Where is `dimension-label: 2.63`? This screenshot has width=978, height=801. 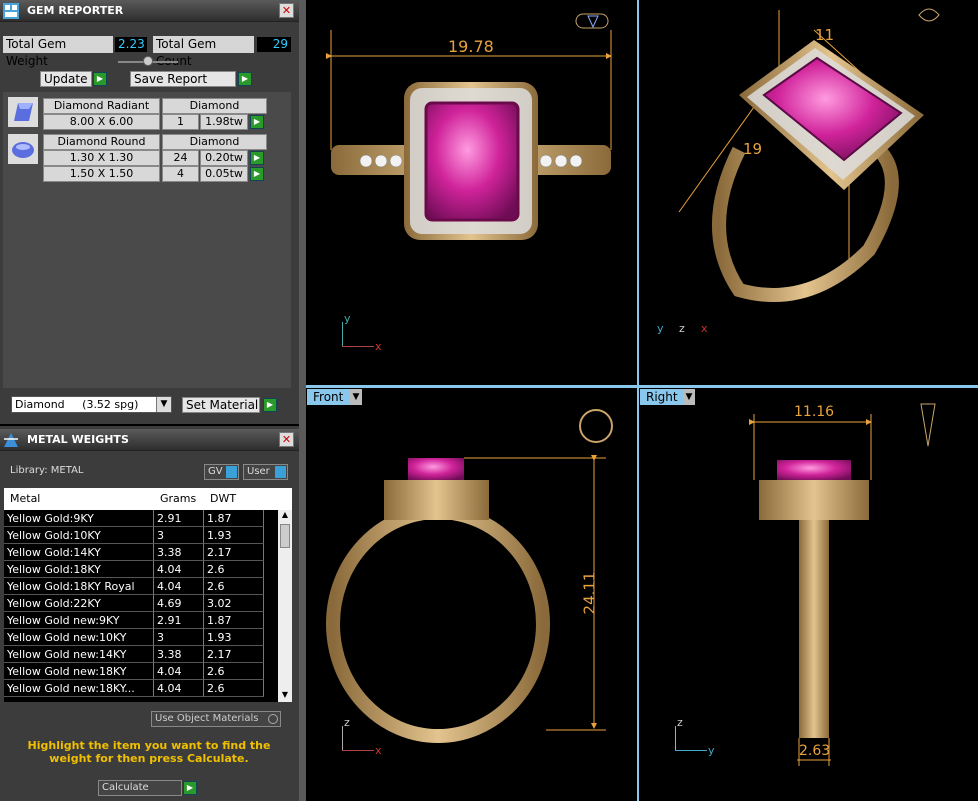
dimension-label: 2.63 is located at coordinates (815, 751).